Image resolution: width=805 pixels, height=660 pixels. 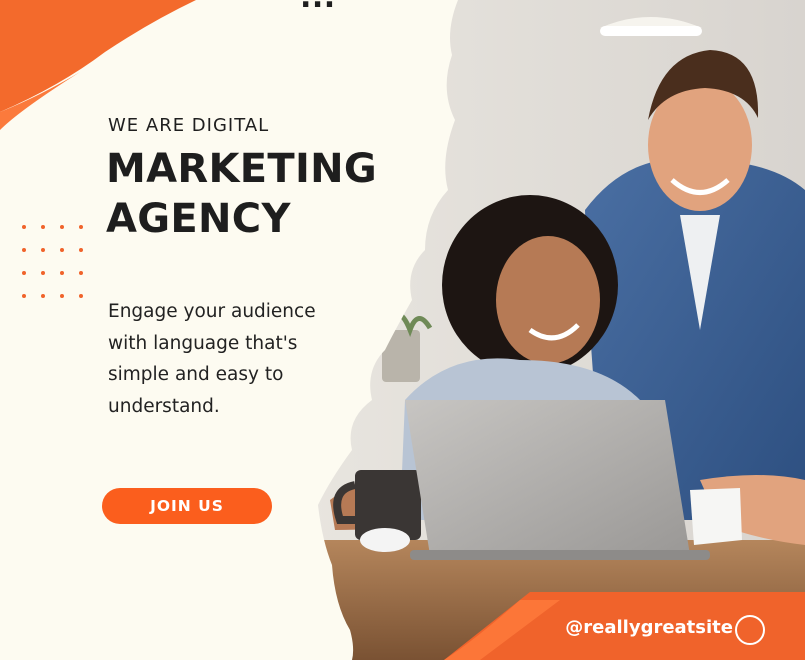 I want to click on social-handle: @reallygreatsite, so click(x=649, y=627).